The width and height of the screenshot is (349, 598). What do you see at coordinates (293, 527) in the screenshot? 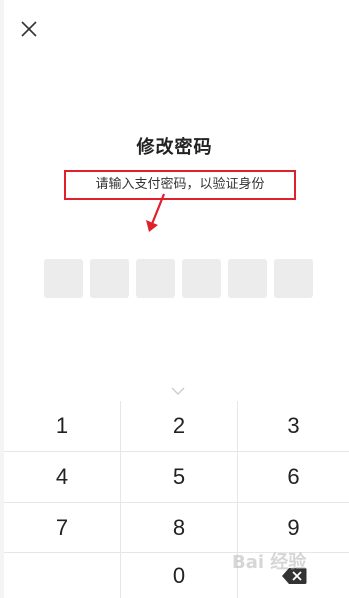
I see `key-9: 9` at bounding box center [293, 527].